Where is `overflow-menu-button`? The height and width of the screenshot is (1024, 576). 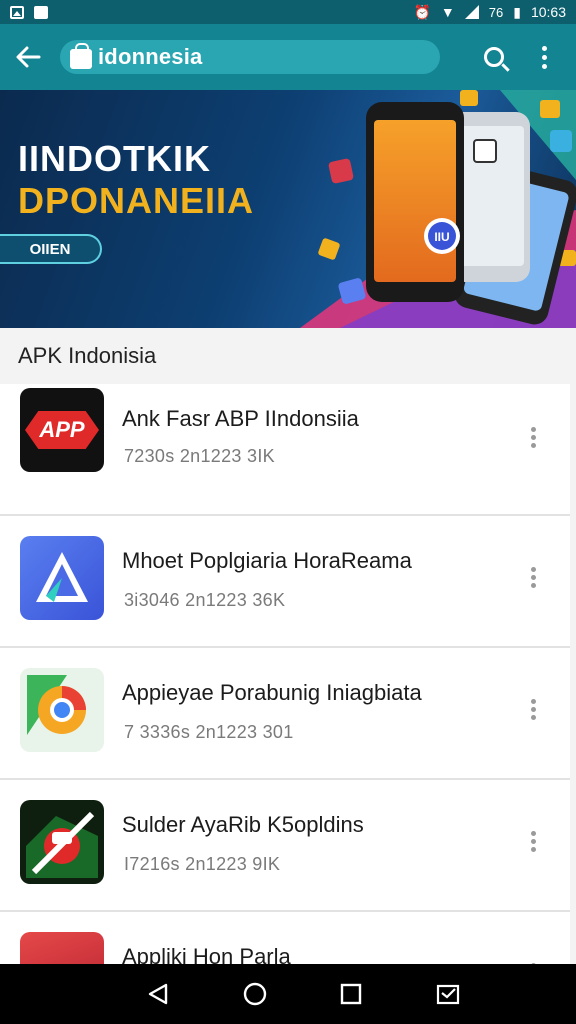
overflow-menu-button is located at coordinates (544, 57).